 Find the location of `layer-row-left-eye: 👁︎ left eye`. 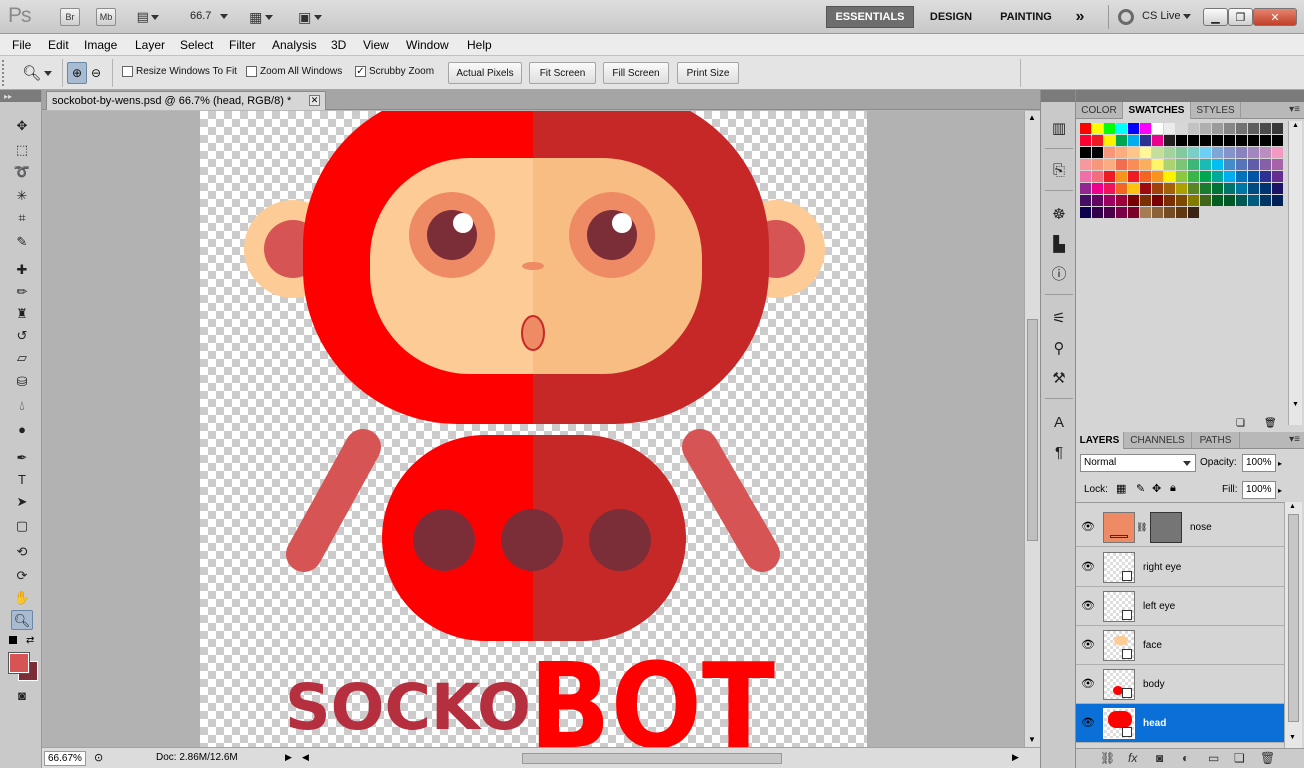

layer-row-left-eye: 👁︎ left eye is located at coordinates (1180, 606).